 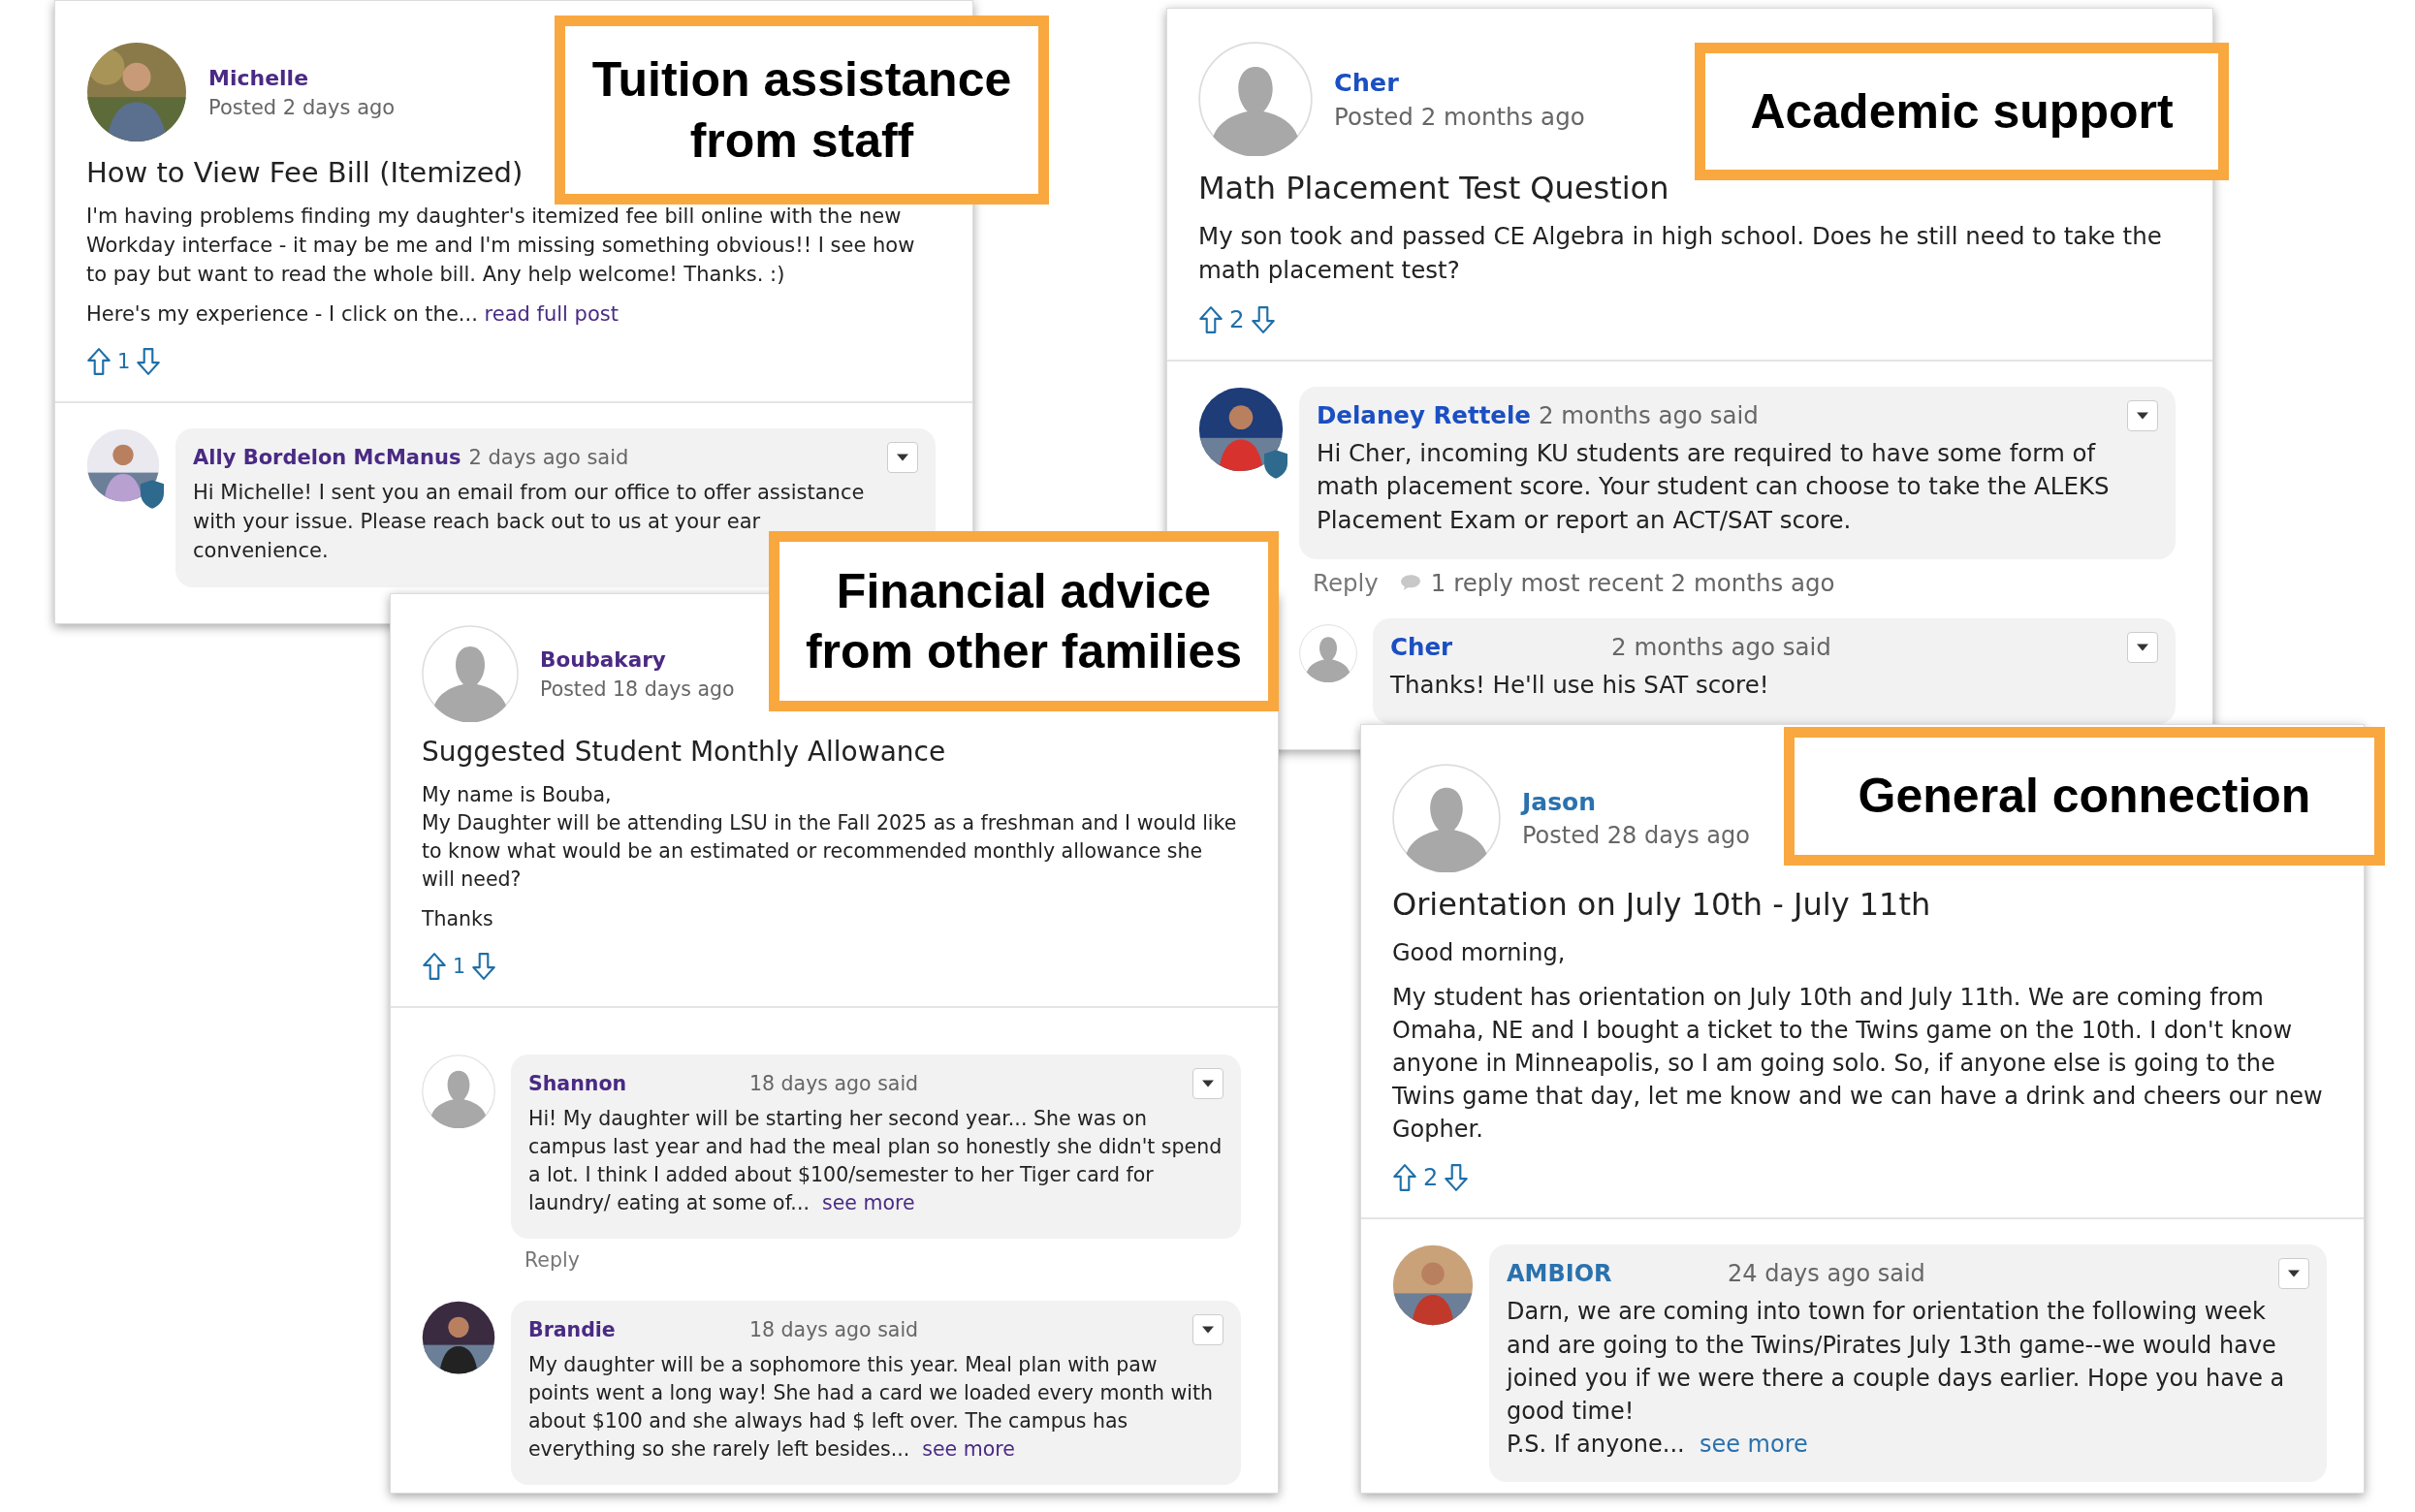 I want to click on speech-bubble-icon, so click(x=1410, y=583).